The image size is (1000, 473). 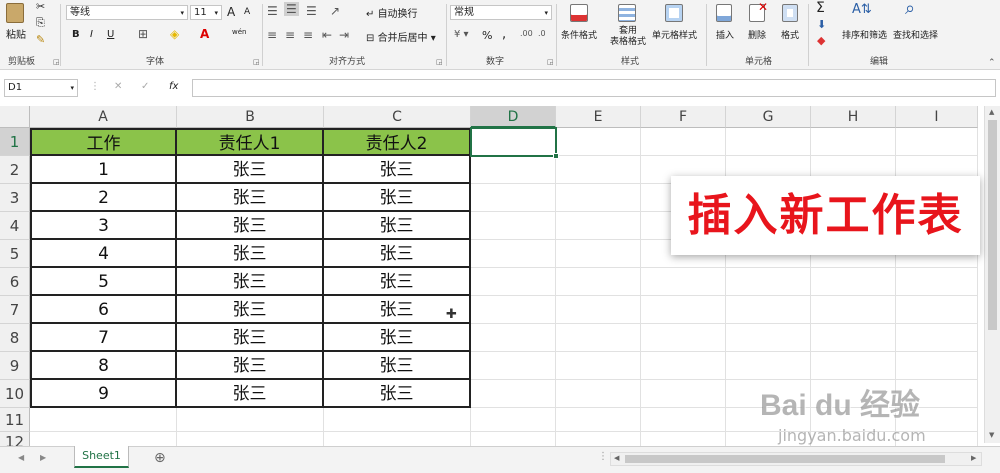 I want to click on tab-scroll-left-icon: ◀, so click(x=21, y=457).